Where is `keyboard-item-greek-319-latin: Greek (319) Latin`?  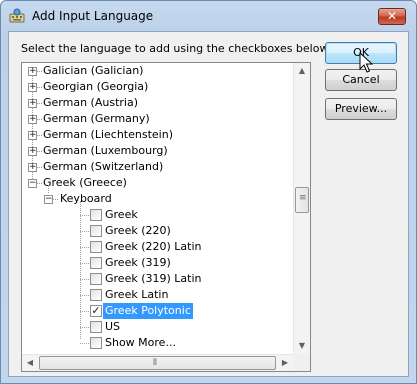 keyboard-item-greek-319-latin: Greek (319) Latin is located at coordinates (158, 279).